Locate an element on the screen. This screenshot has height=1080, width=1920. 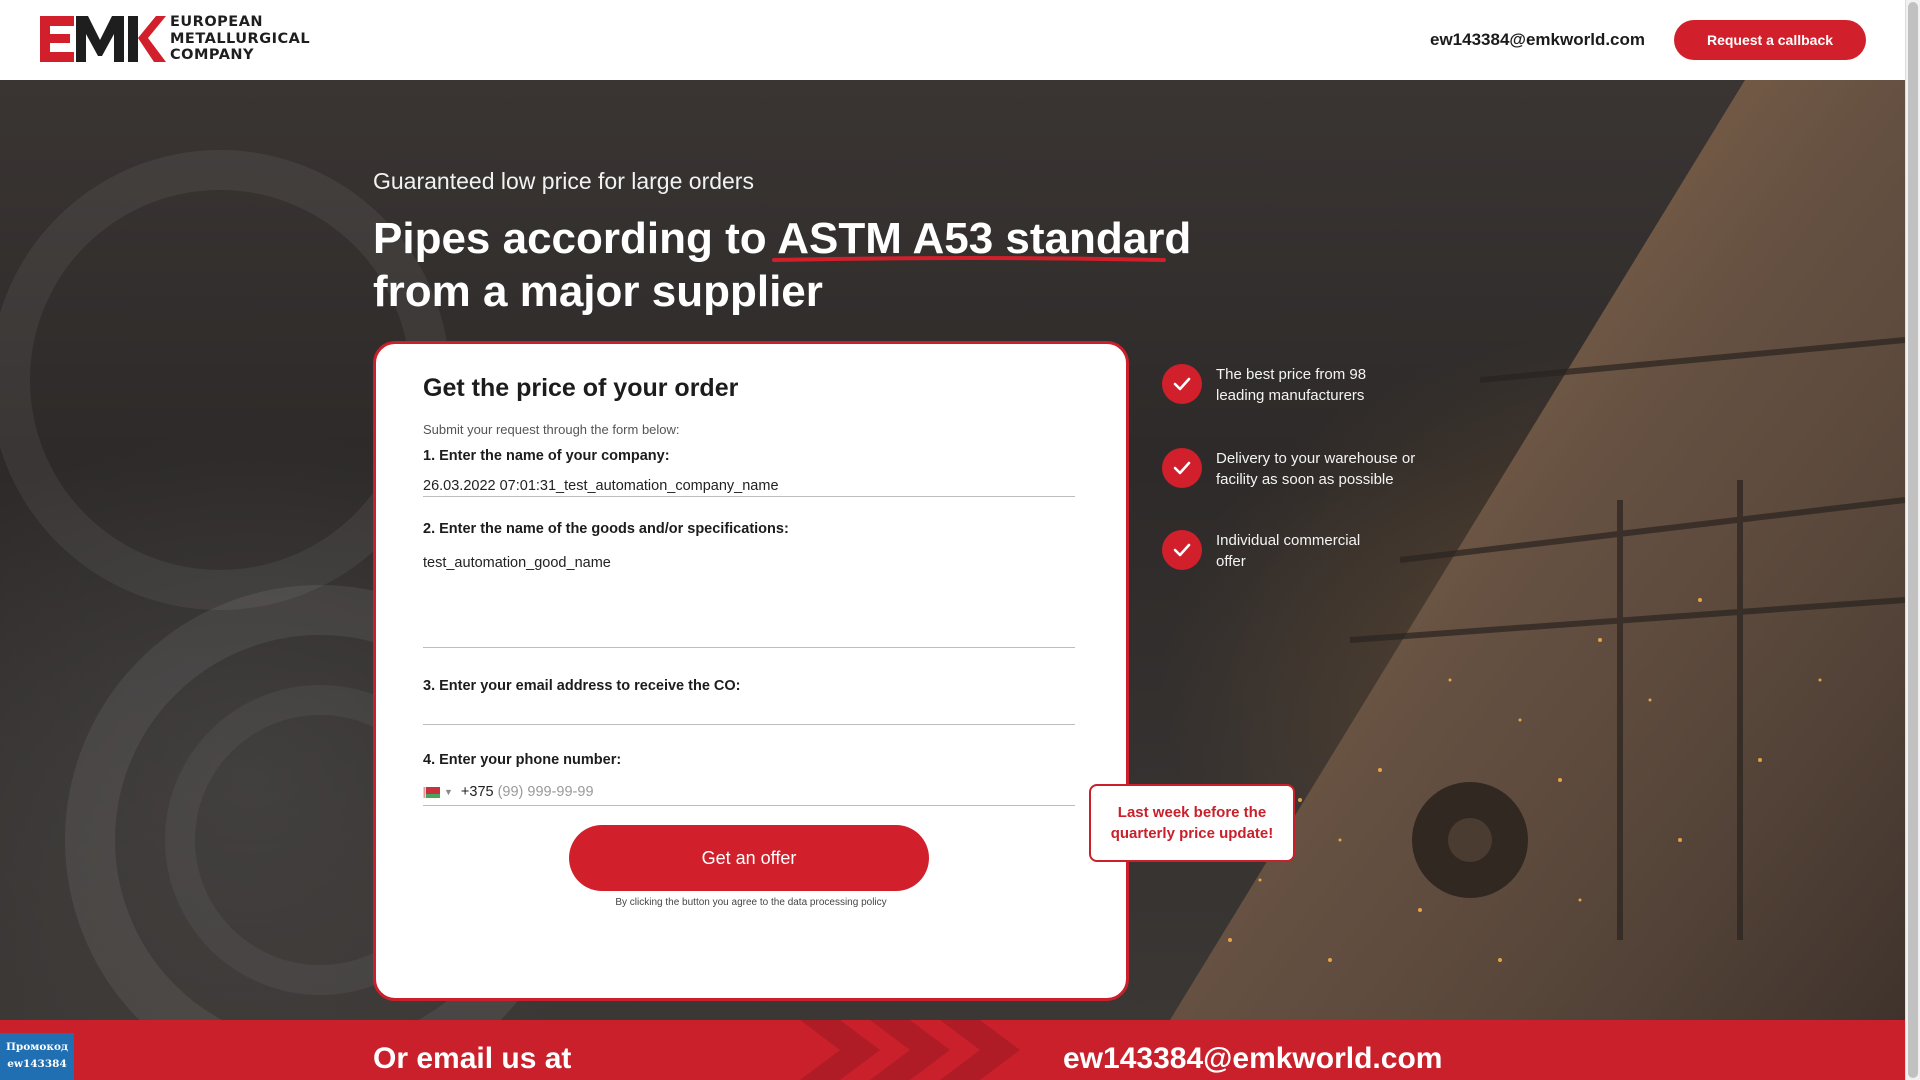
phone-field-label: 4. Enter your phone number: is located at coordinates (522, 760).